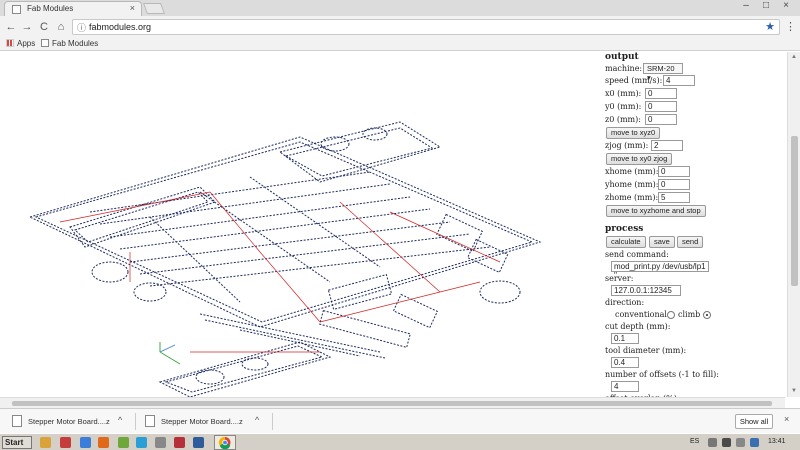  What do you see at coordinates (26, 43) in the screenshot?
I see `bookmark-label: Apps` at bounding box center [26, 43].